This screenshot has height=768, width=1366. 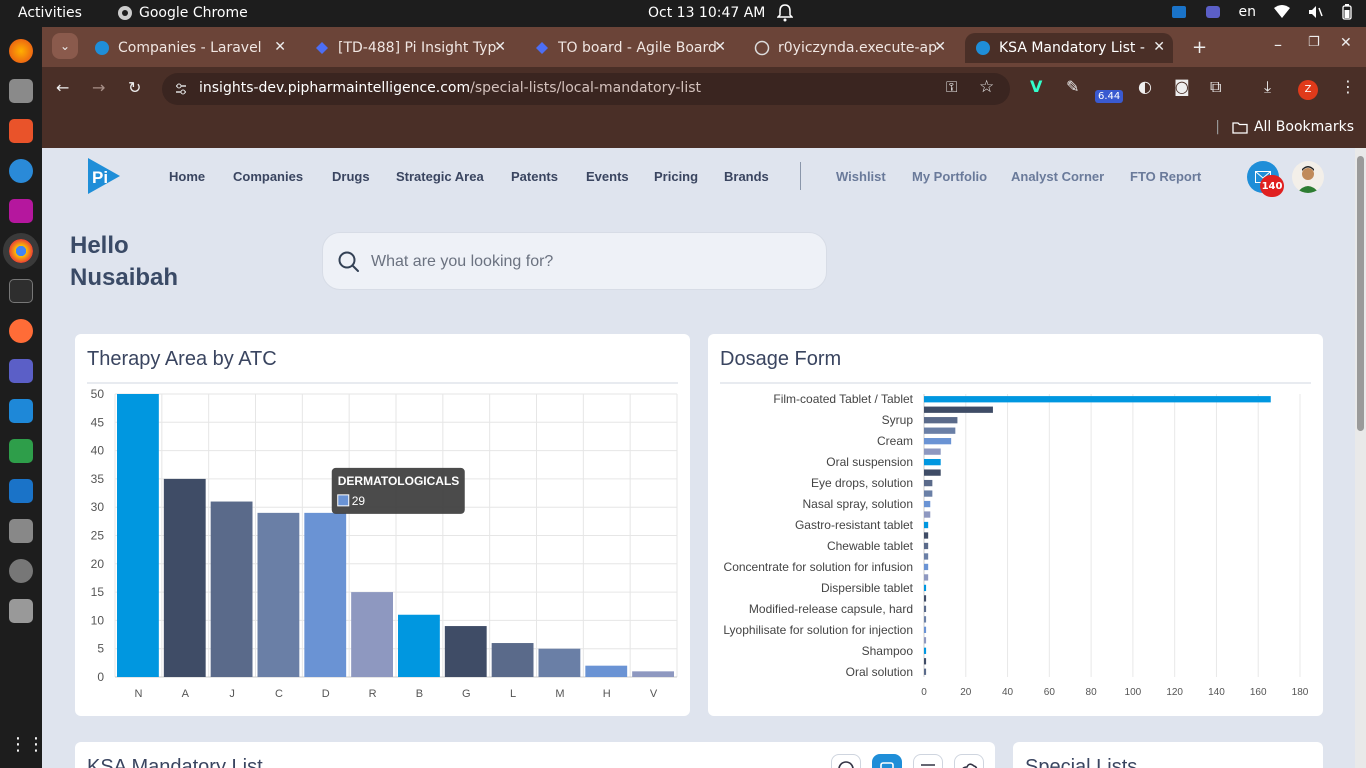 I want to click on phpstorm-icon, so click(x=21, y=211).